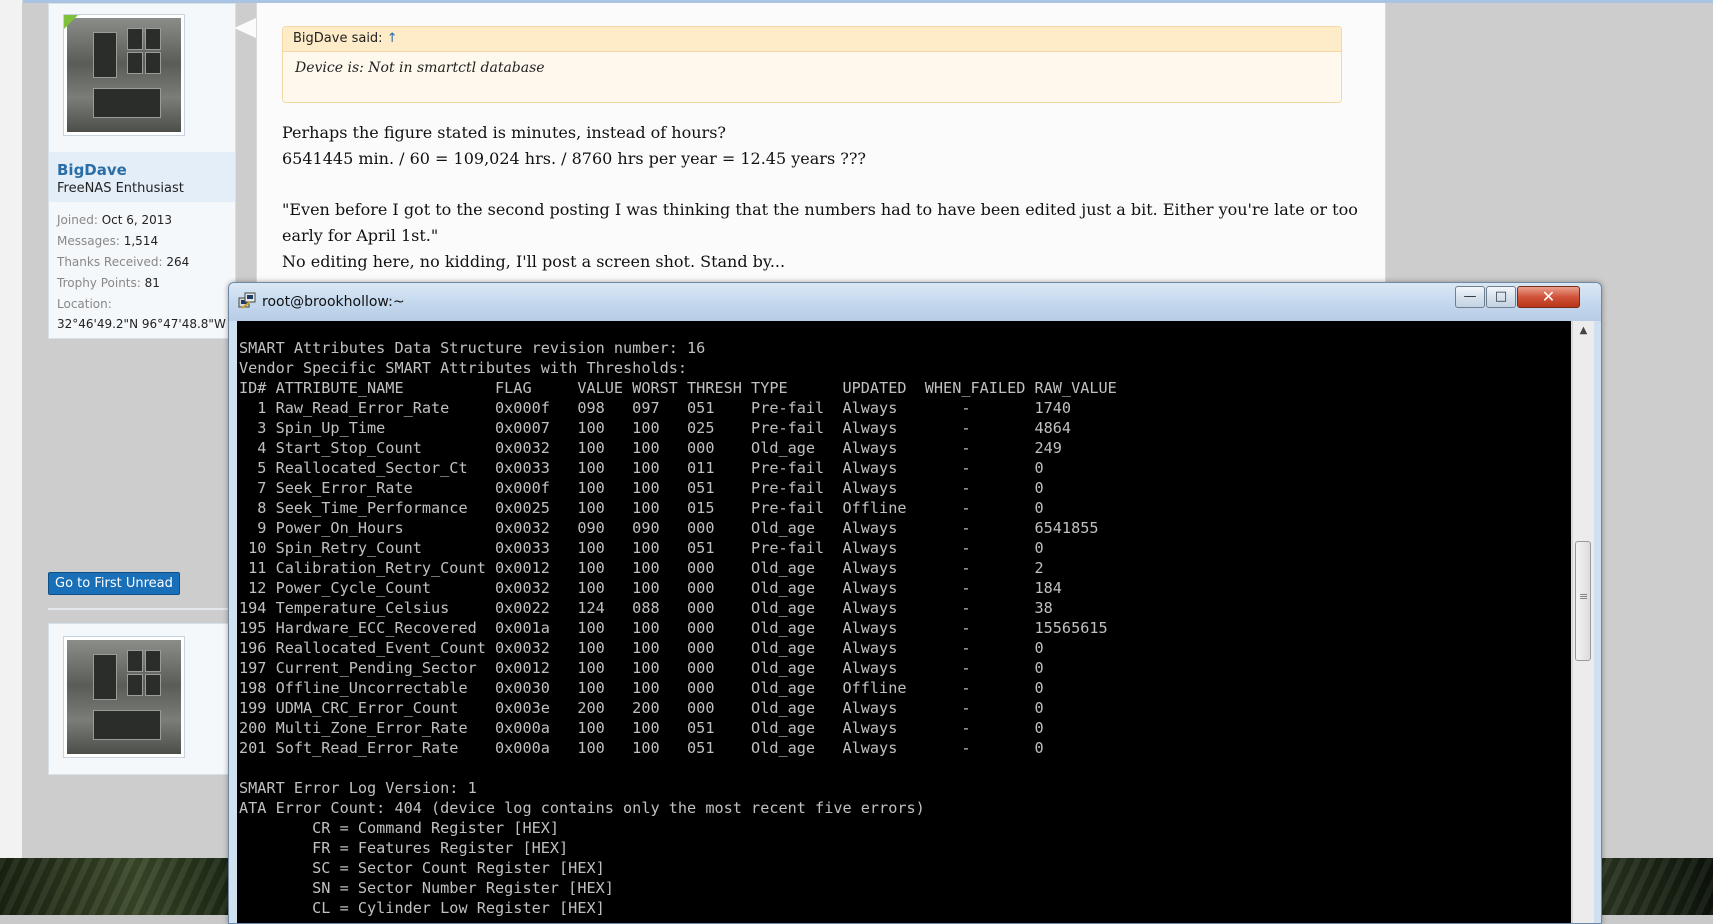  What do you see at coordinates (178, 262) in the screenshot?
I see `thanks-value: 264` at bounding box center [178, 262].